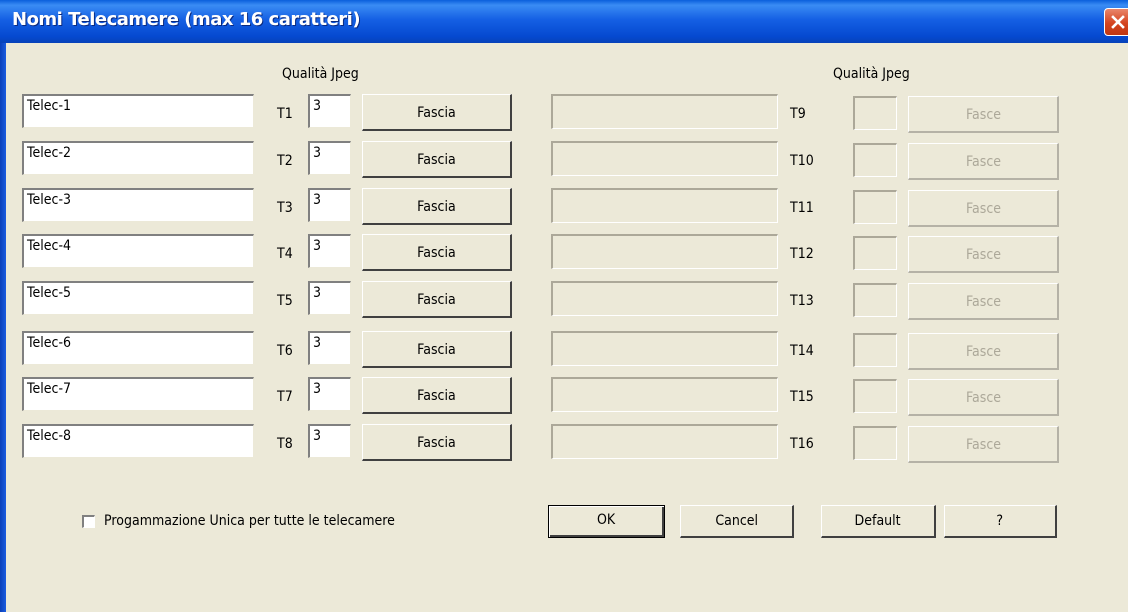 This screenshot has height=612, width=1128. Describe the element at coordinates (798, 114) in the screenshot. I see `camera-tag-9: T9` at that location.